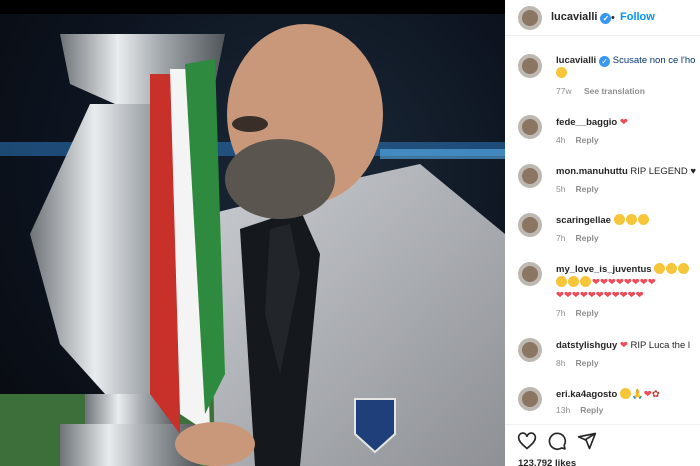 The width and height of the screenshot is (700, 466). Describe the element at coordinates (586, 122) in the screenshot. I see `comment-username: fede__baggio` at that location.